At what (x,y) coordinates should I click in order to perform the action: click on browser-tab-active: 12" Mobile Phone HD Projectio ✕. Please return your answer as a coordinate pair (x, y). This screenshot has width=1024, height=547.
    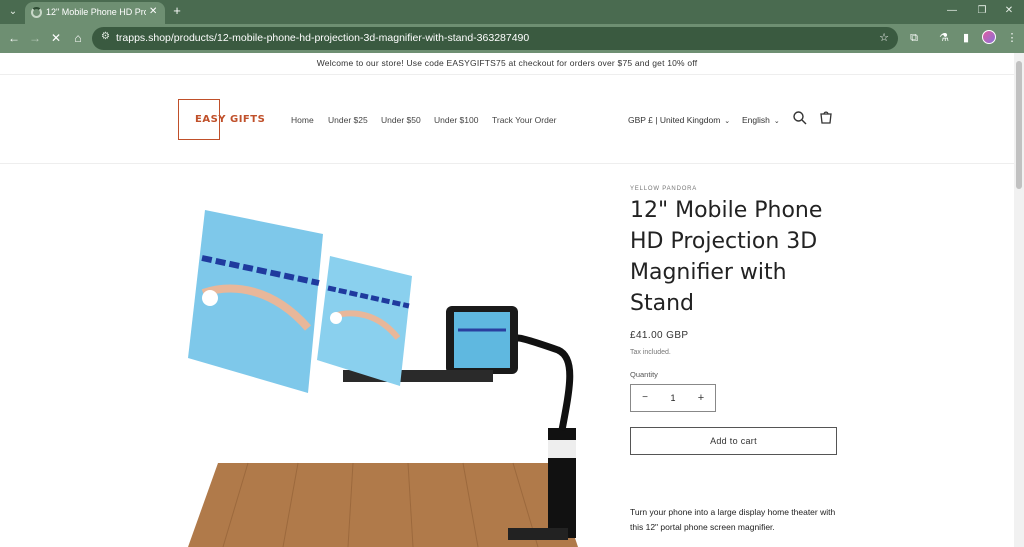
    Looking at the image, I should click on (95, 13).